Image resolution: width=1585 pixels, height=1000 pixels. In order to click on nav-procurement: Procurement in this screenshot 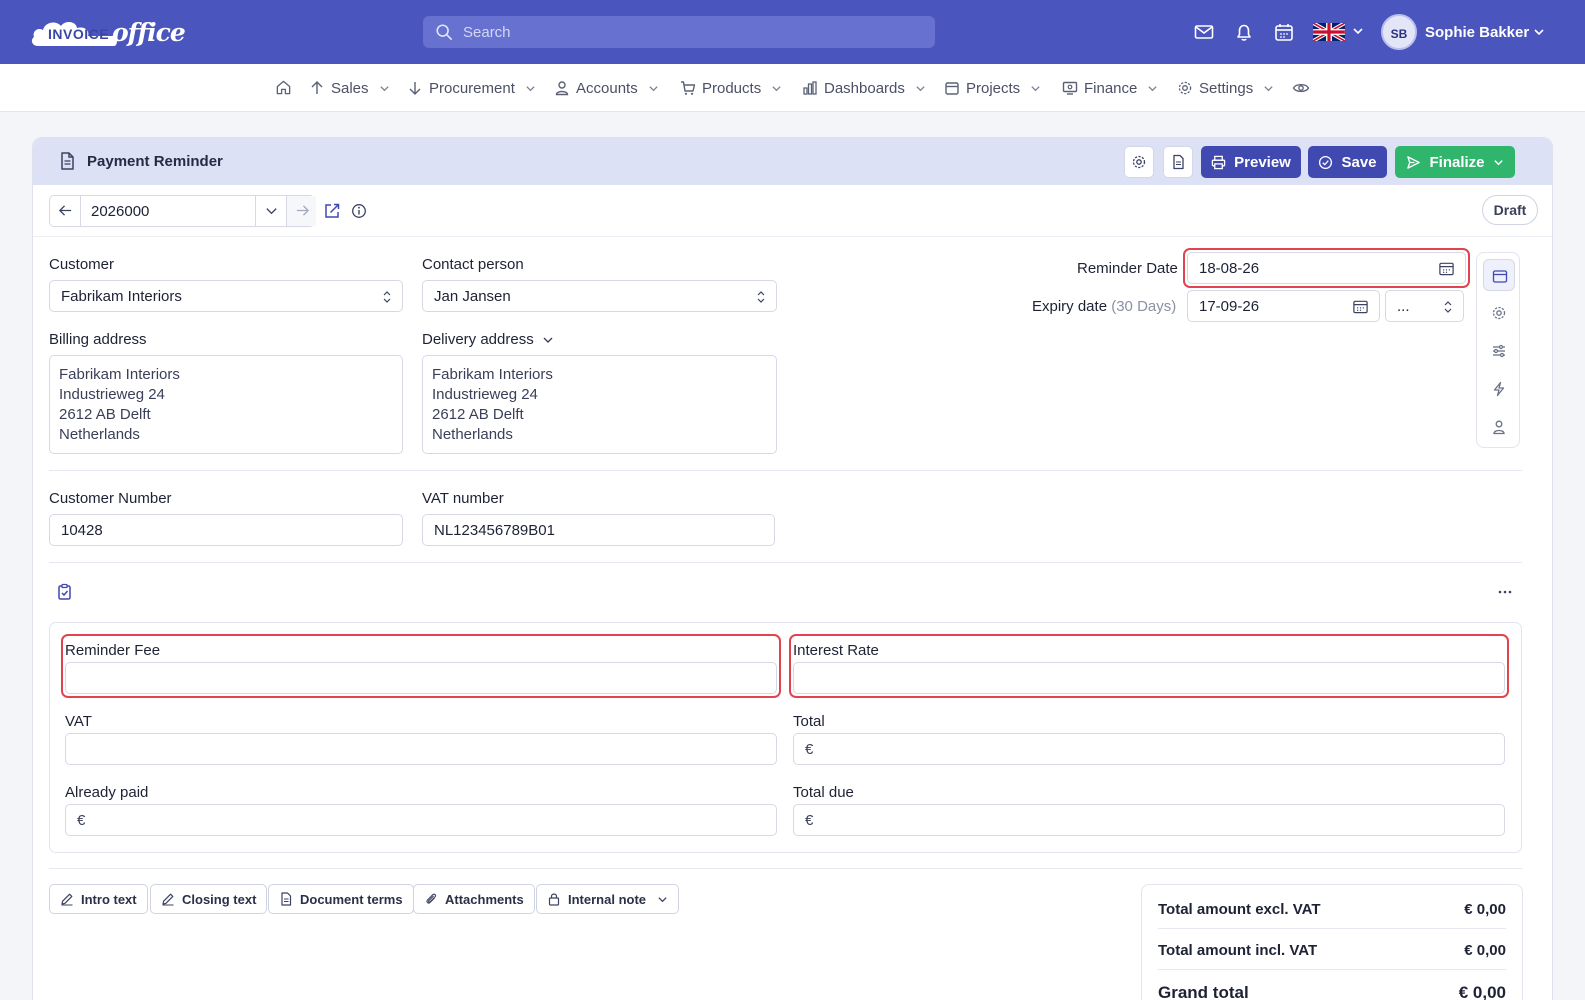, I will do `click(471, 88)`.